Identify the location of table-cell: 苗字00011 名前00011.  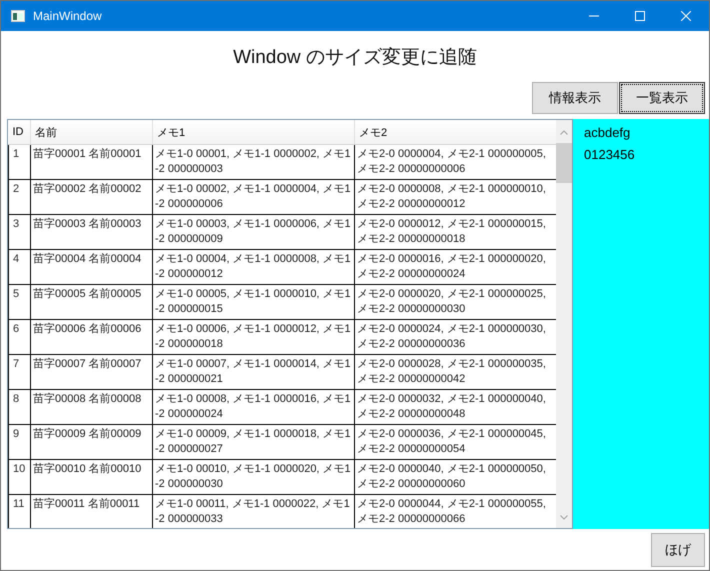
(91, 511).